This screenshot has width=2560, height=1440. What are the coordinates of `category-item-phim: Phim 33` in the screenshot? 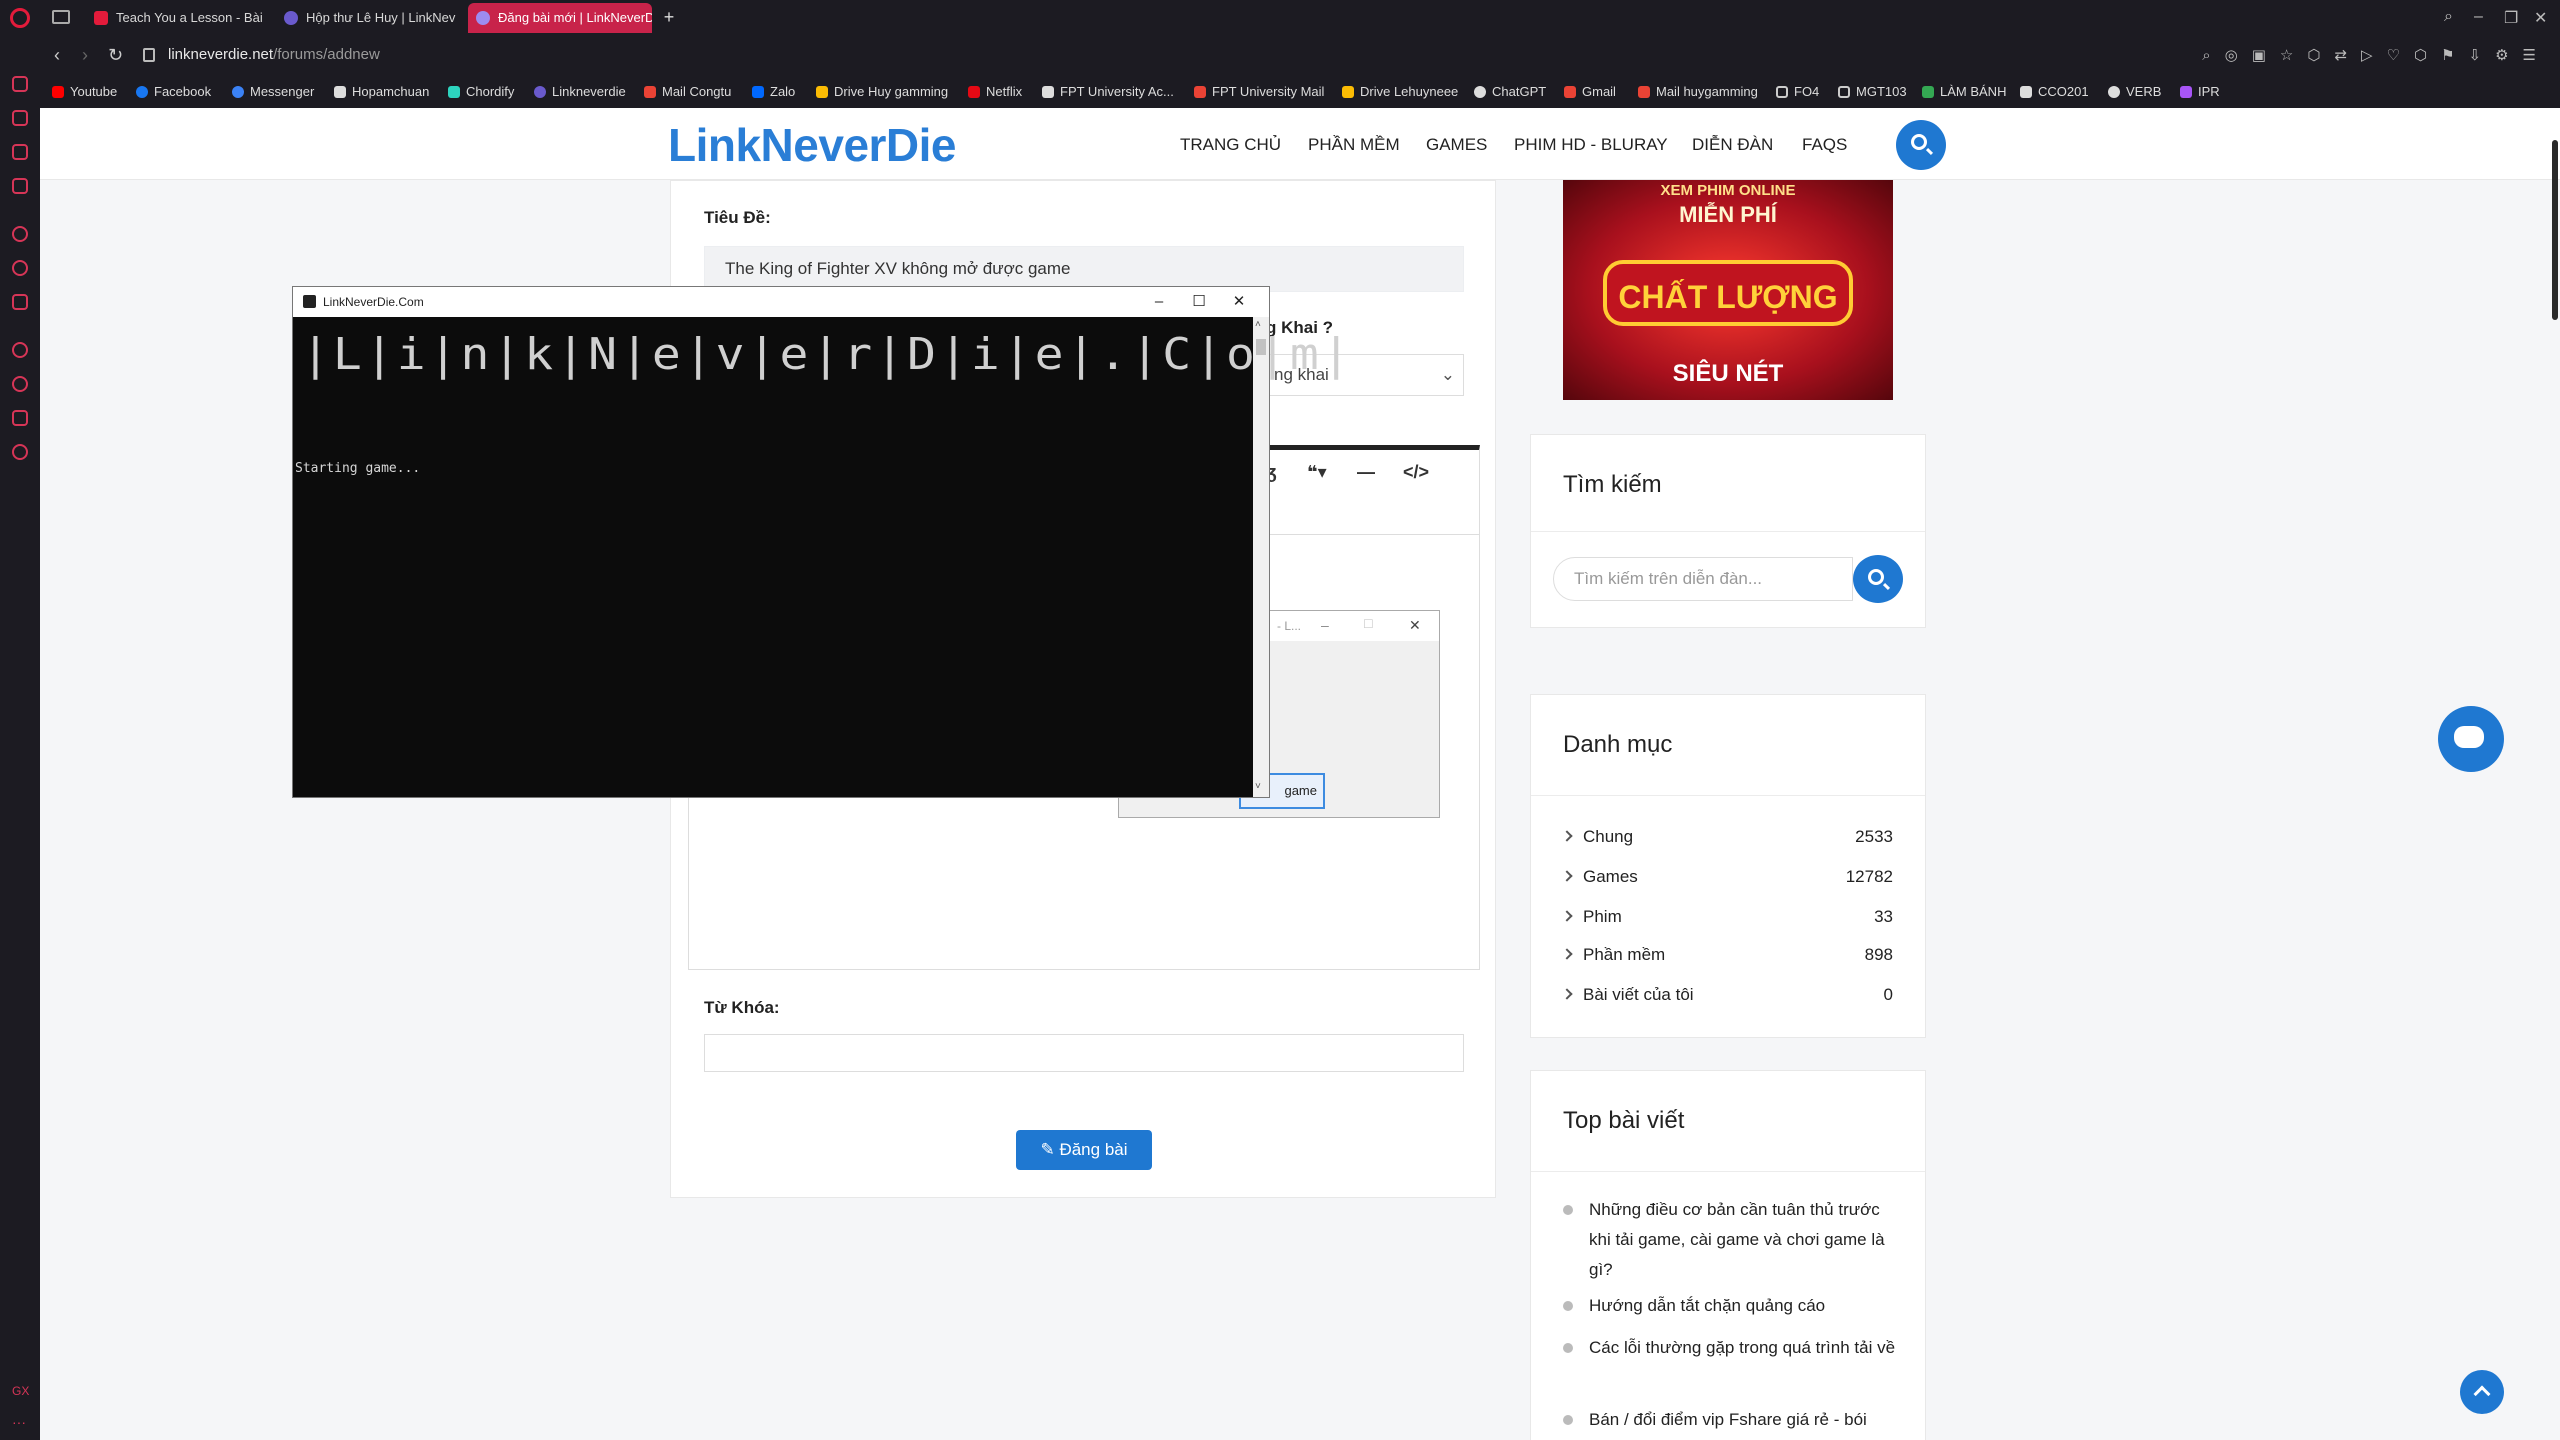 It's located at (1727, 917).